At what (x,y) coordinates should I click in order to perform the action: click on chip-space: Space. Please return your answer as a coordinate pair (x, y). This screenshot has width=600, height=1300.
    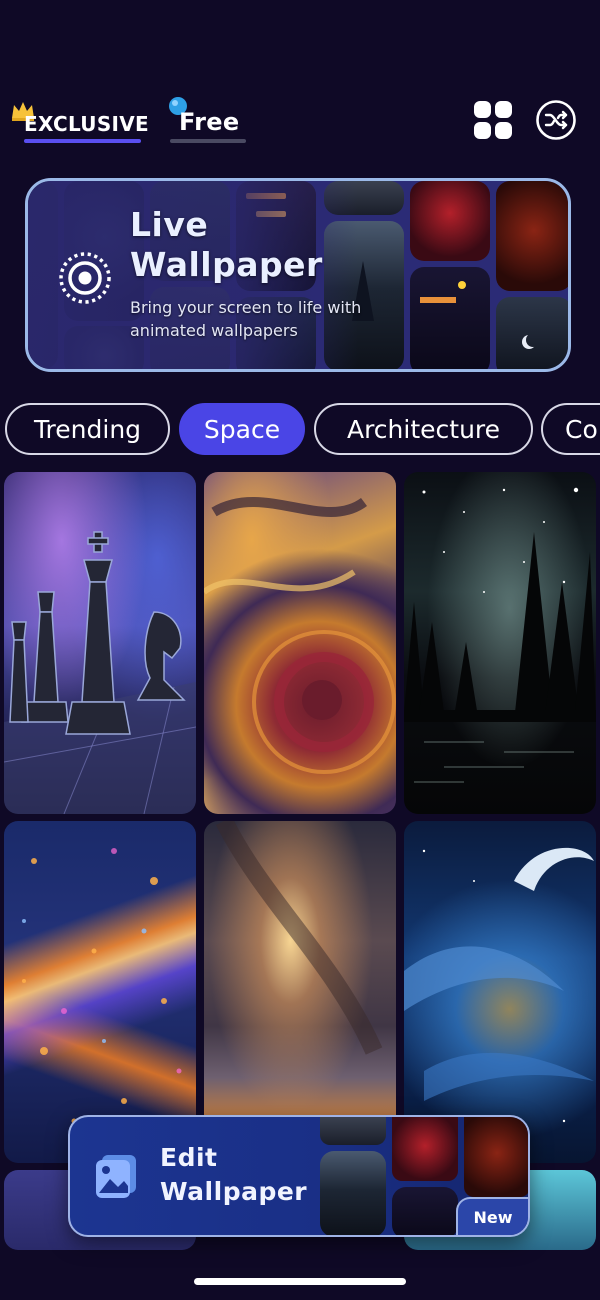
    Looking at the image, I should click on (242, 429).